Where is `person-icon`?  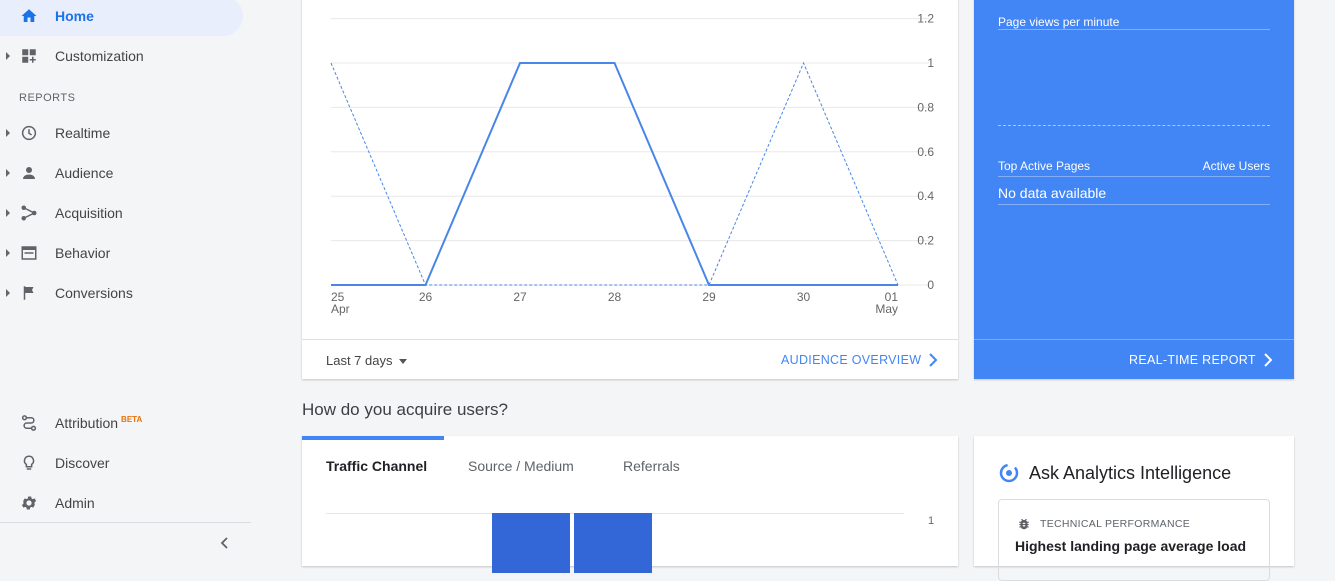
person-icon is located at coordinates (29, 173).